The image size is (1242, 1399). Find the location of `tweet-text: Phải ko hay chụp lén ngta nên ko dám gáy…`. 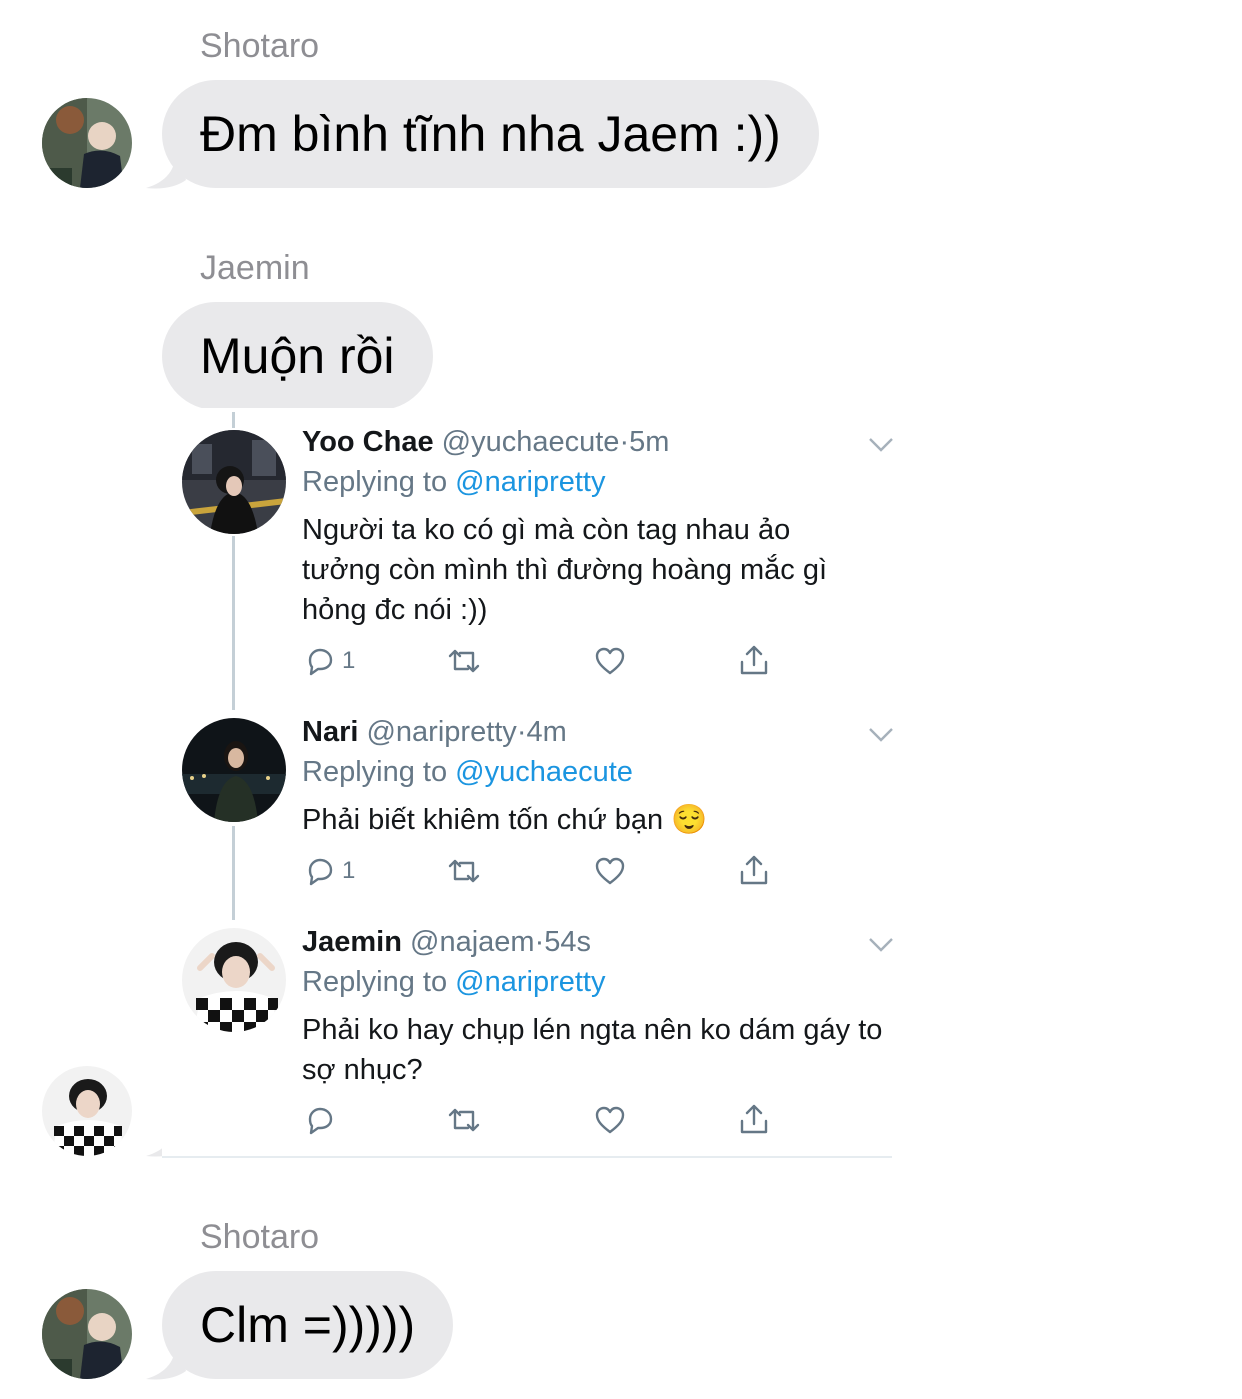

tweet-text: Phải ko hay chụp lén ngta nên ko dám gáy… is located at coordinates (592, 1050).